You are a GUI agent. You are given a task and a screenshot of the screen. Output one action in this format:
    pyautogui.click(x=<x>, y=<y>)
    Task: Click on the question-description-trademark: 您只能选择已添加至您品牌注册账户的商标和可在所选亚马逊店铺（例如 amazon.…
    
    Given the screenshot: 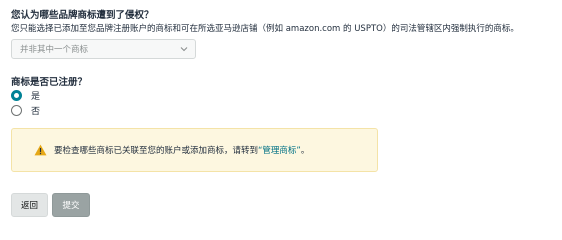 What is the action you would take?
    pyautogui.click(x=265, y=29)
    